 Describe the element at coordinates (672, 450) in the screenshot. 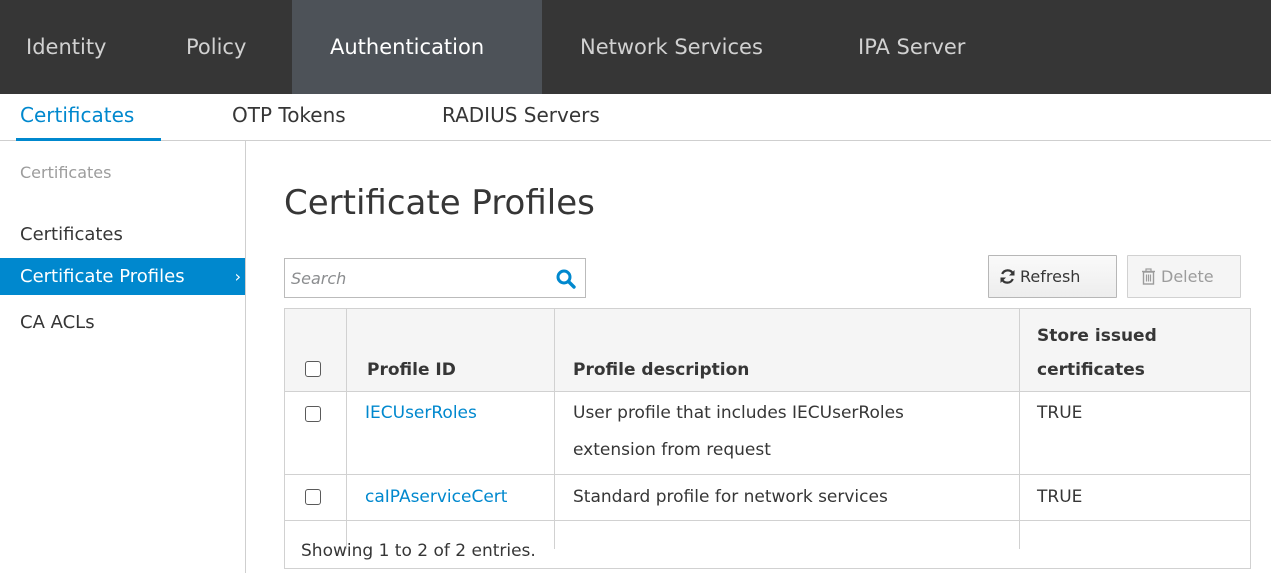

I see `profile-description-cont: extension from request` at that location.